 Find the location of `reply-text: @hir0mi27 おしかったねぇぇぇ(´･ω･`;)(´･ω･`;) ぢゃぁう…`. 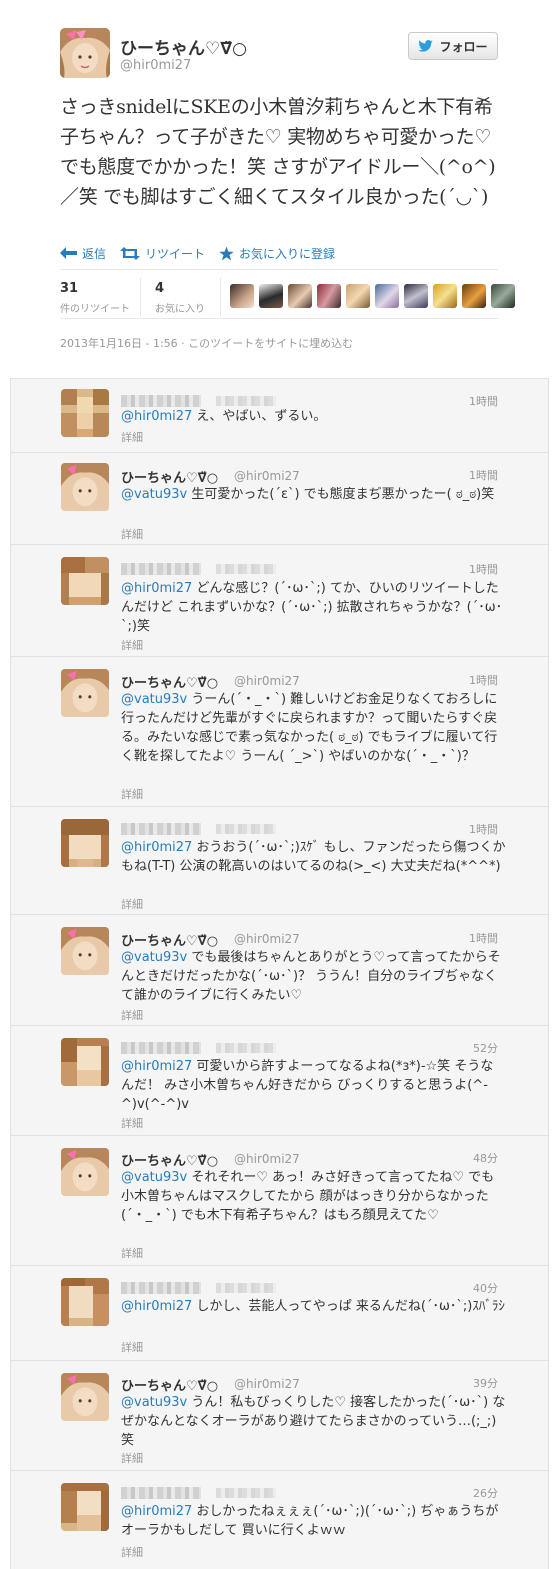

reply-text: @hir0mi27 おしかったねぇぇぇ(´･ω･`;)(´･ω･`;) ぢゃぁう… is located at coordinates (313, 1521).